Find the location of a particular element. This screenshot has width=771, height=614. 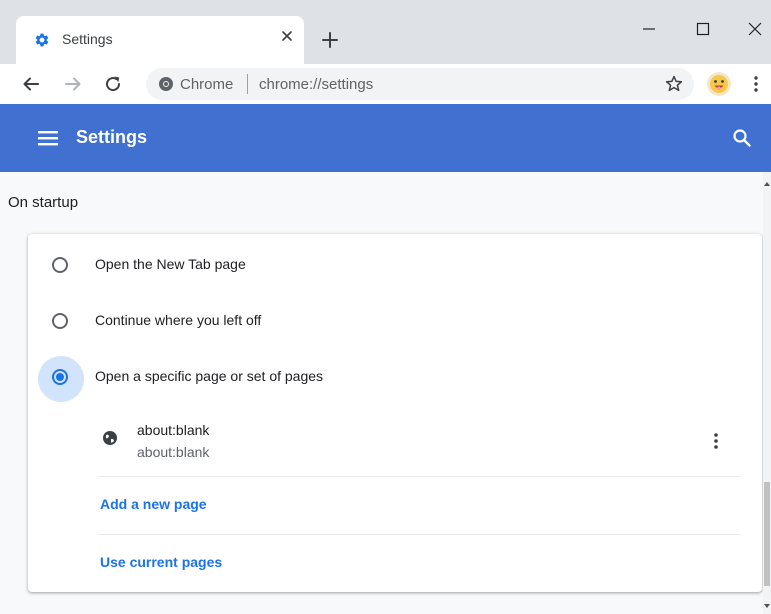

page-entry-title: about:blank is located at coordinates (173, 430).